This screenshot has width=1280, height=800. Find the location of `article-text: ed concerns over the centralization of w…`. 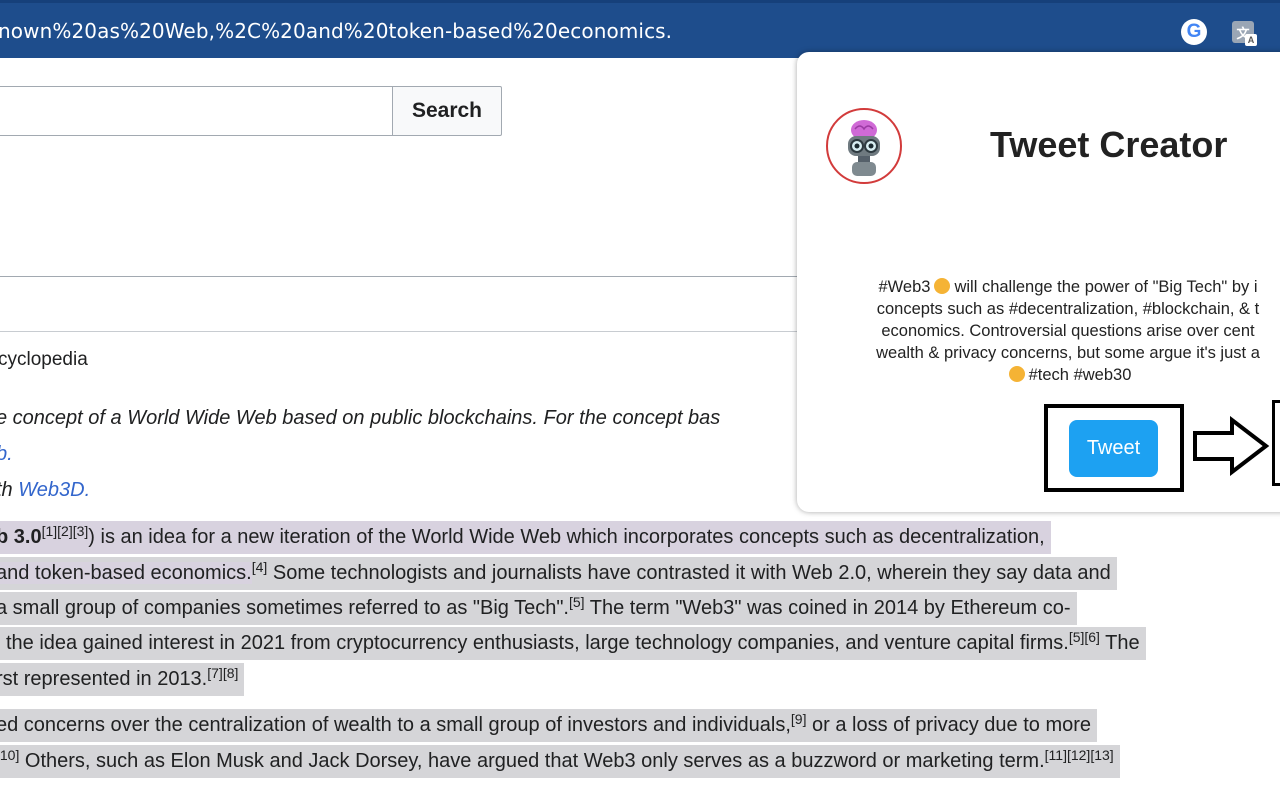

article-text: ed concerns over the centralization of w… is located at coordinates (395, 725).